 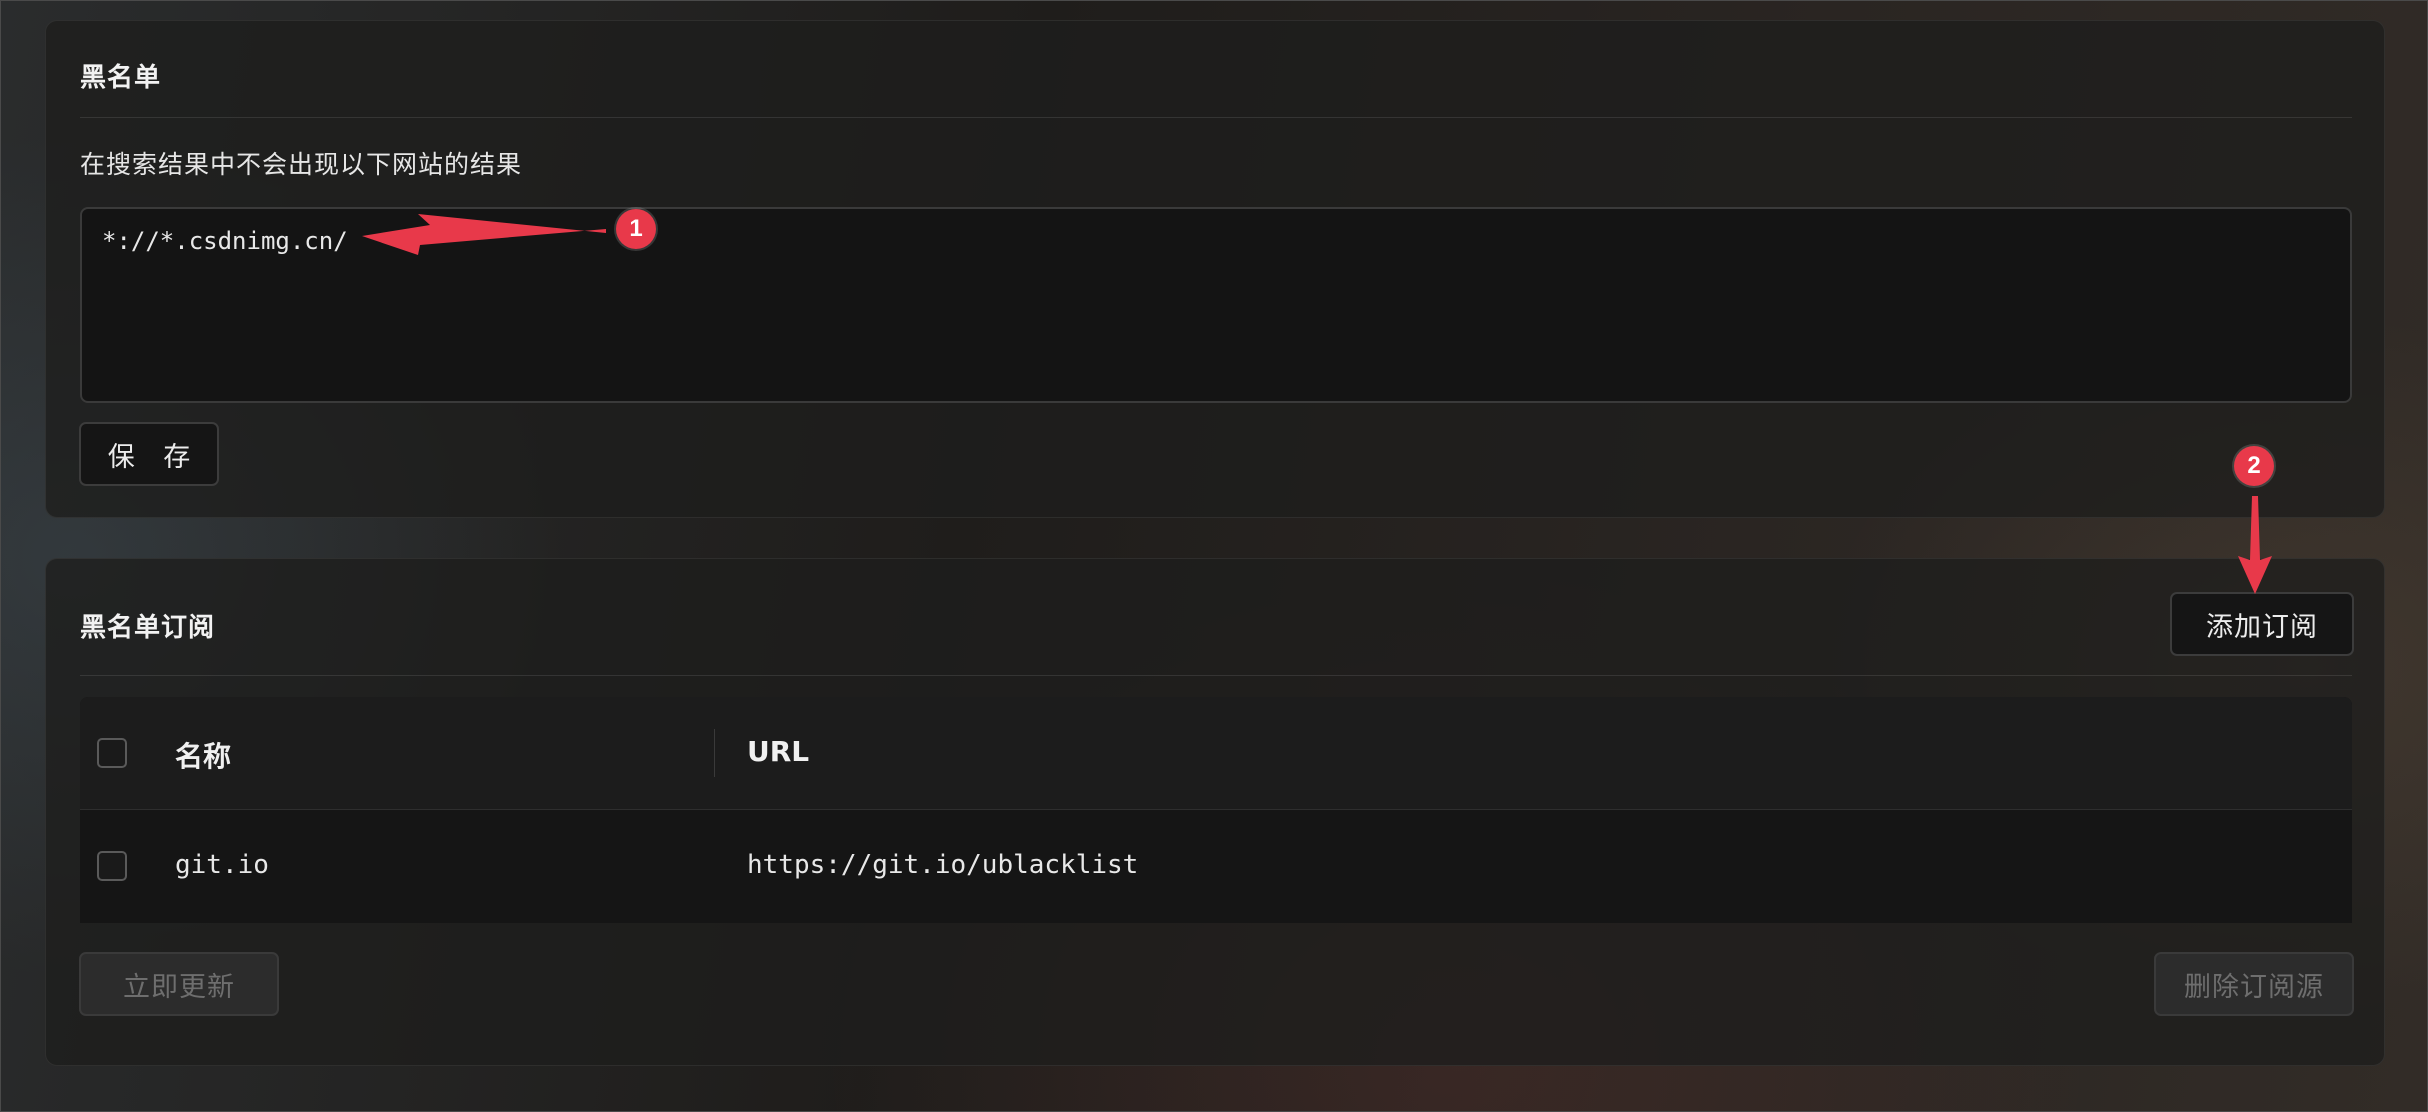 What do you see at coordinates (2254, 466) in the screenshot?
I see `annotation-badge-2: 2` at bounding box center [2254, 466].